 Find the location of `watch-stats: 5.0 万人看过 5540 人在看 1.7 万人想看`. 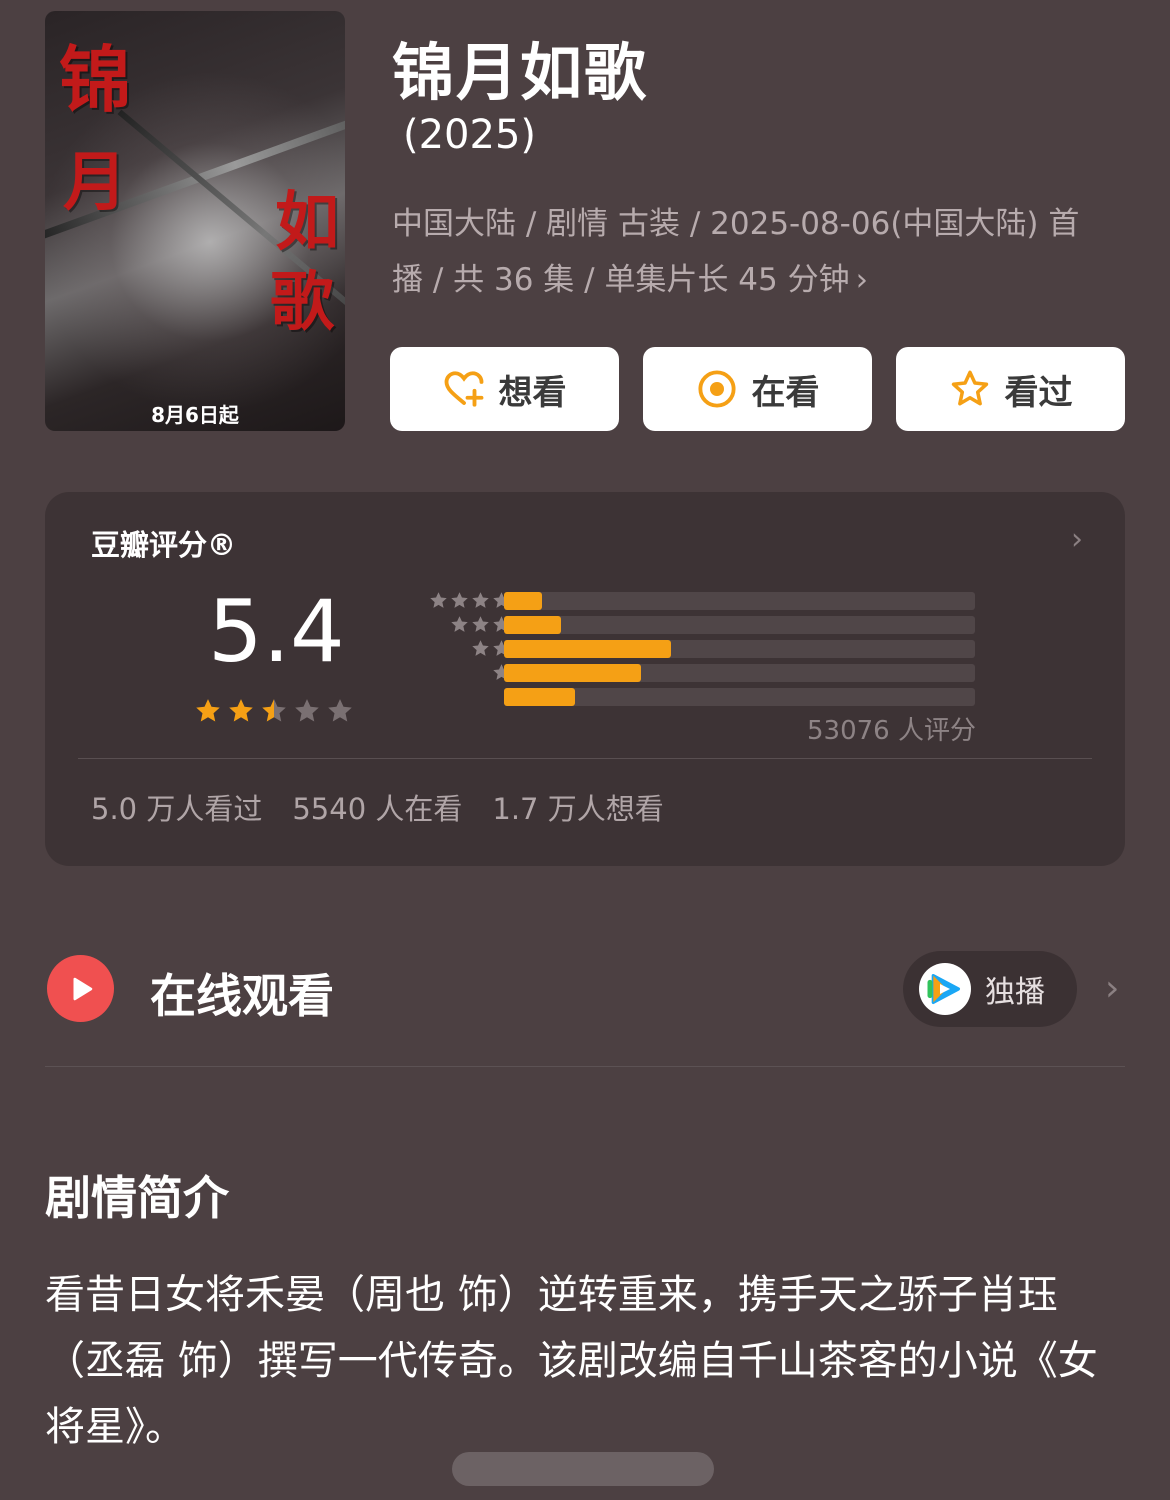

watch-stats: 5.0 万人看过 5540 人在看 1.7 万人想看 is located at coordinates (377, 807).